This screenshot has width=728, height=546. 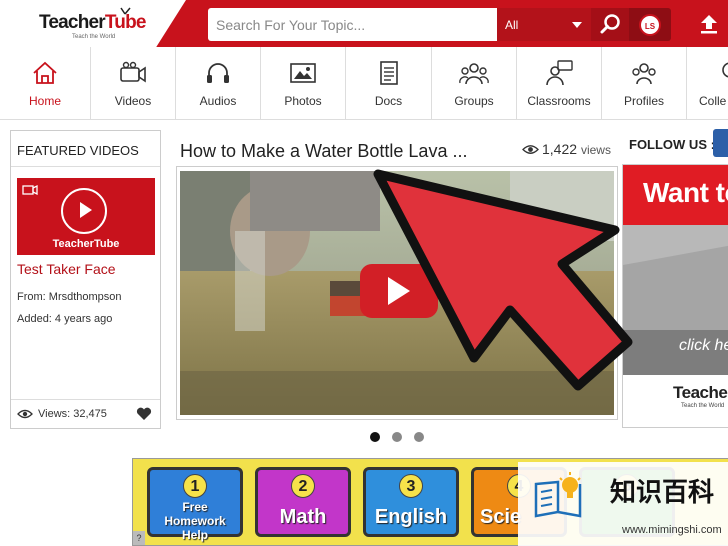 What do you see at coordinates (65, 319) in the screenshot?
I see `featured-video-added: Added: 4 years ago` at bounding box center [65, 319].